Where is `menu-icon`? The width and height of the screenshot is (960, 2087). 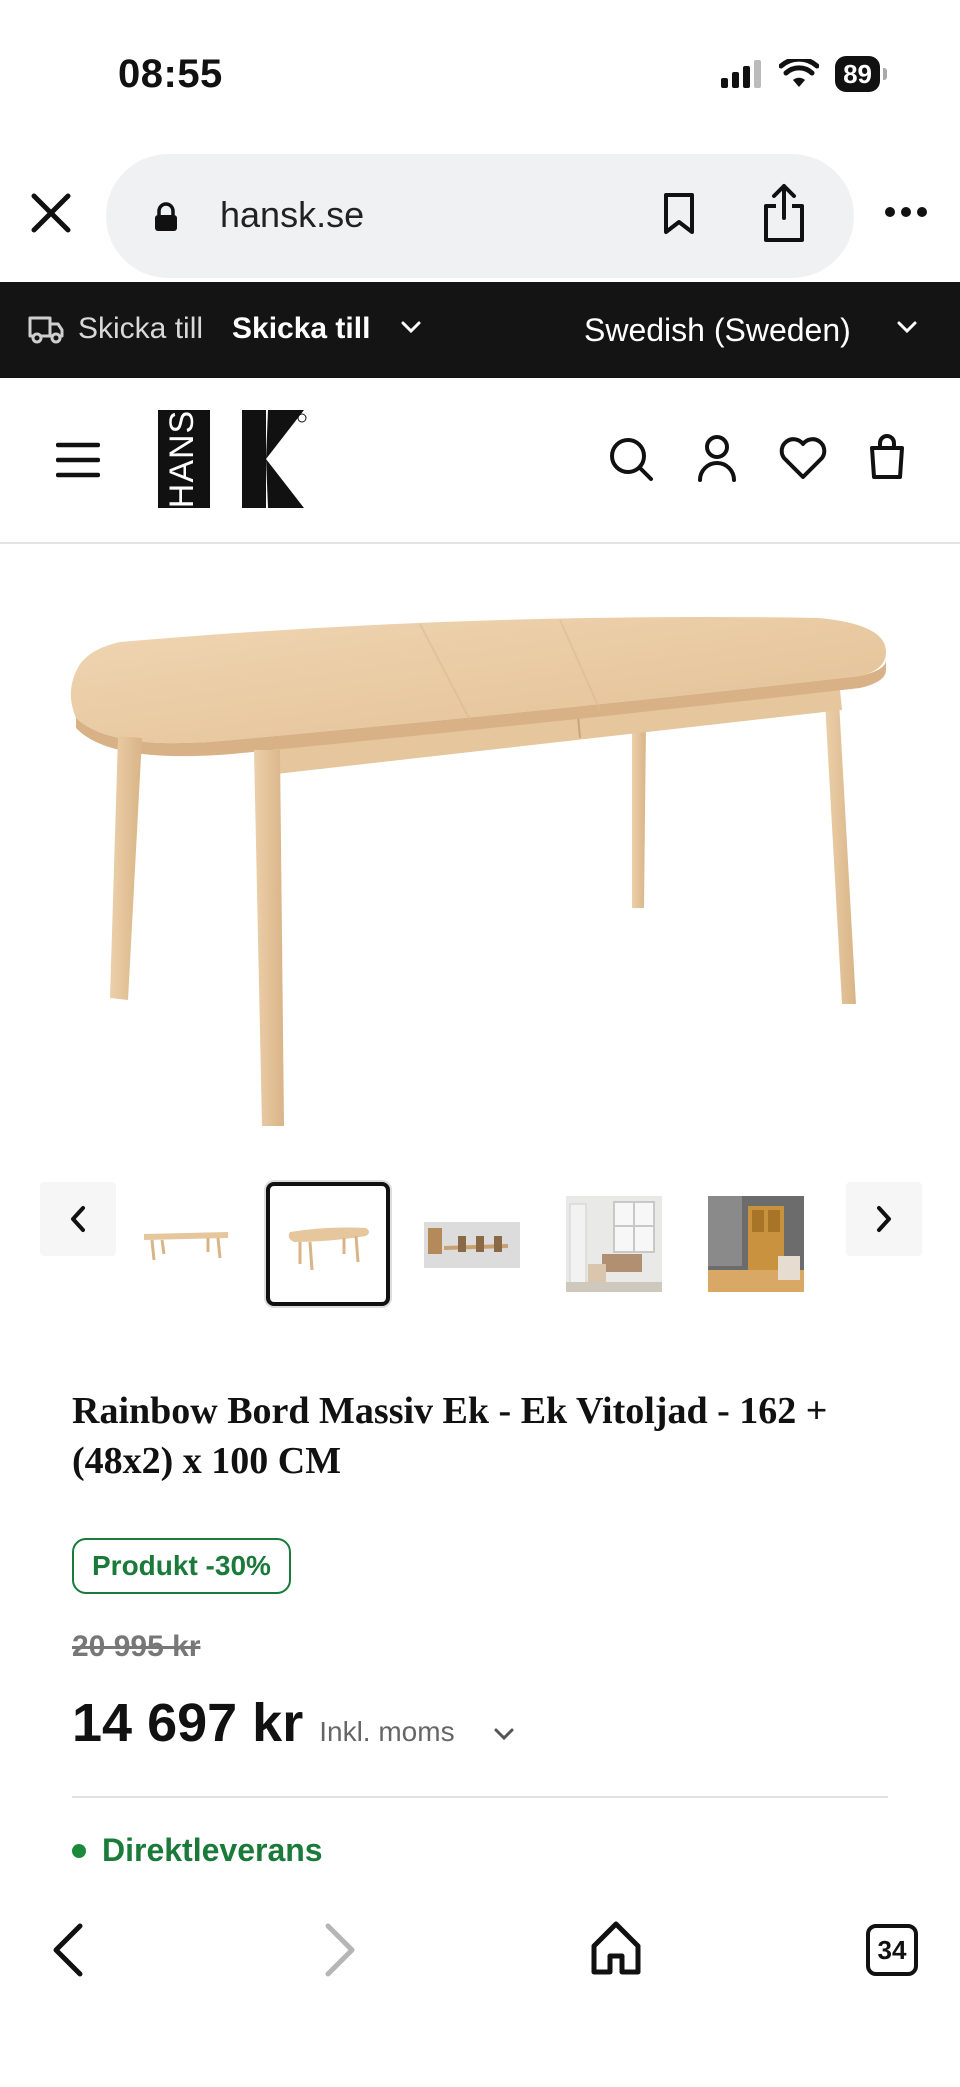
menu-icon is located at coordinates (78, 460).